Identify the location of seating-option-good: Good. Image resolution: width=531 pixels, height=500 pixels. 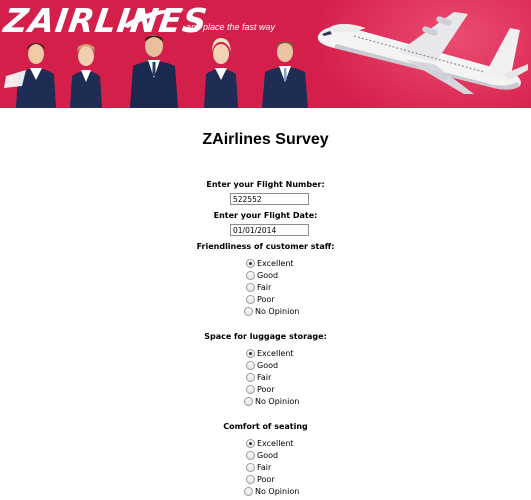
(262, 455).